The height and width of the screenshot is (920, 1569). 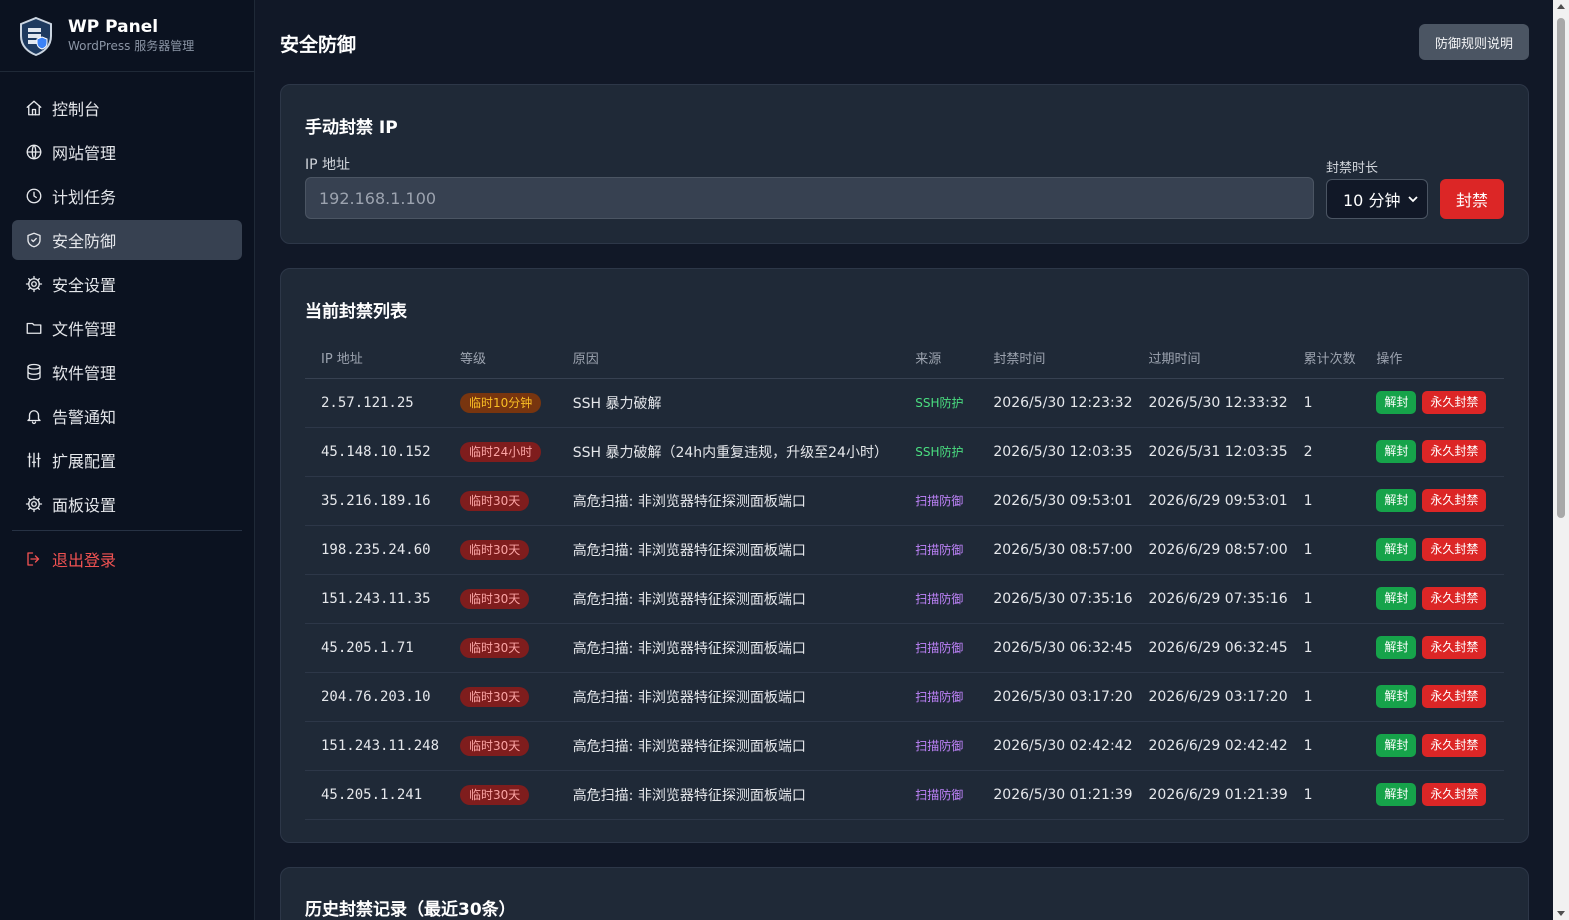 What do you see at coordinates (1472, 199) in the screenshot?
I see `ban-button: 封禁` at bounding box center [1472, 199].